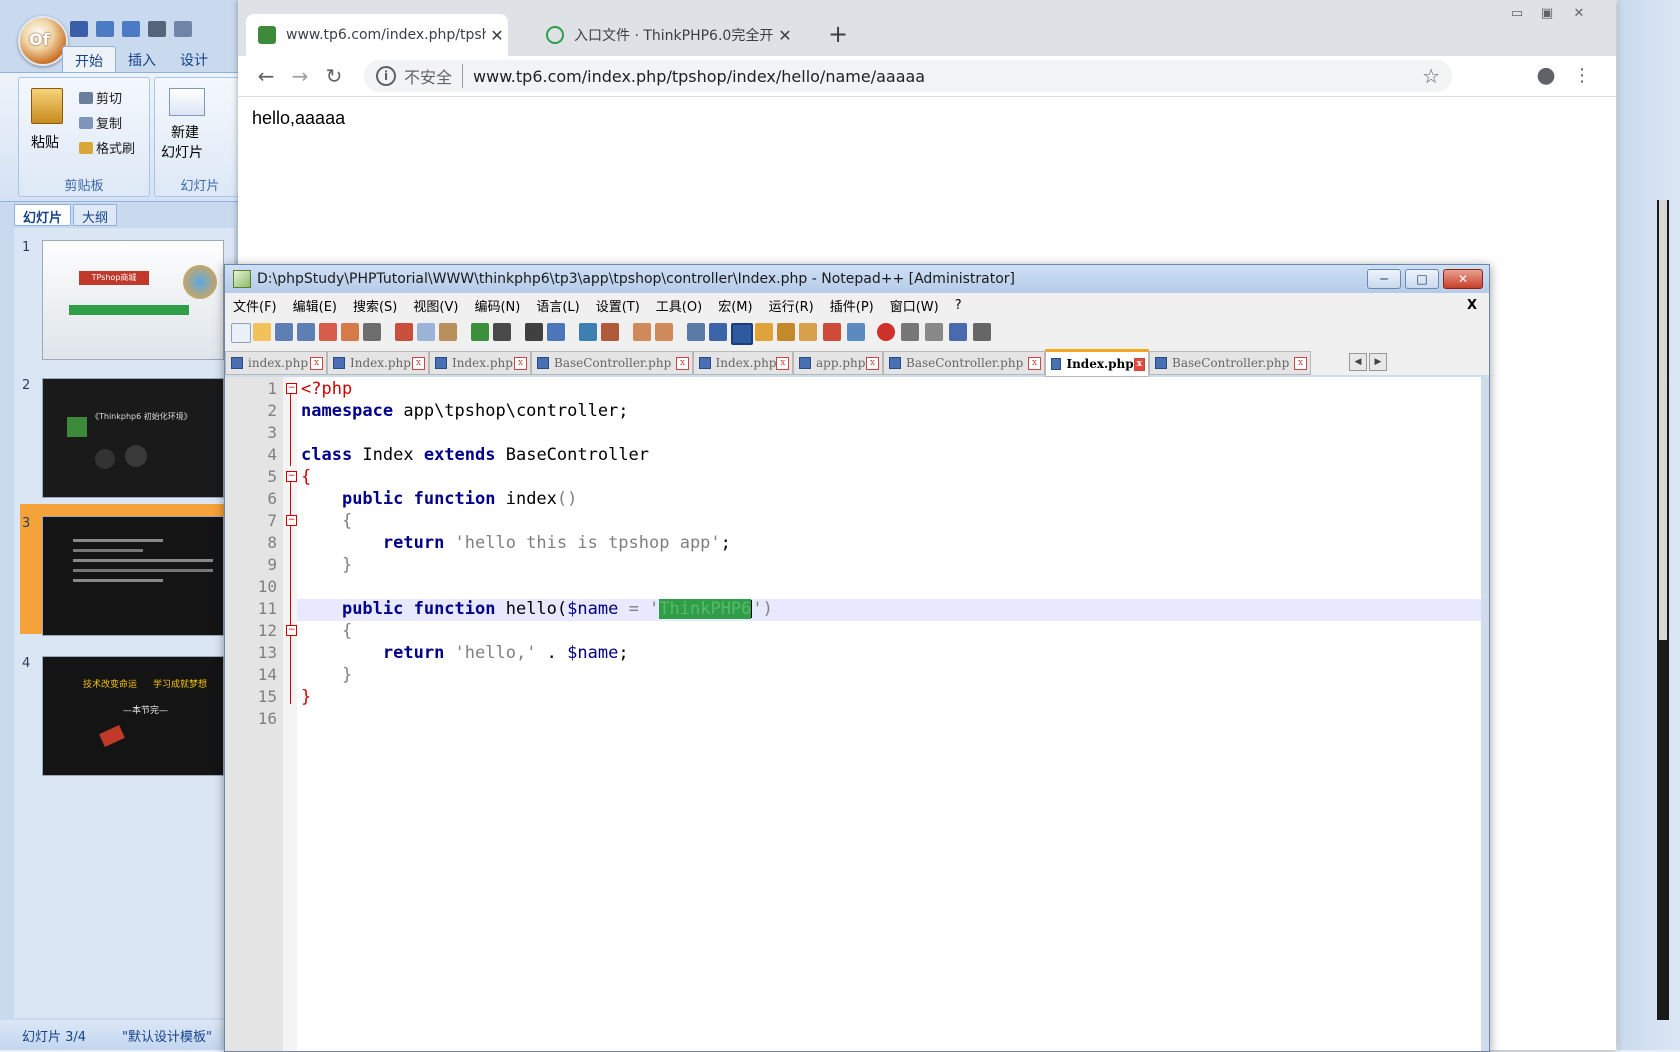 This screenshot has height=1052, width=1680. Describe the element at coordinates (1582, 76) in the screenshot. I see `menu-kebab-icon: ⋮` at that location.